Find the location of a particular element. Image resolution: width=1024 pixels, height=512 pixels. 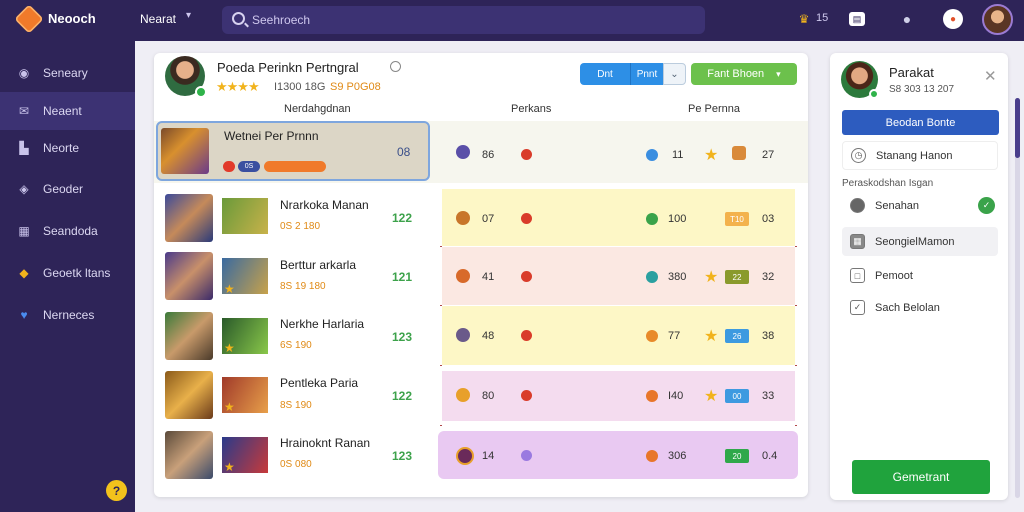

row-code: 123 is located at coordinates (402, 456).